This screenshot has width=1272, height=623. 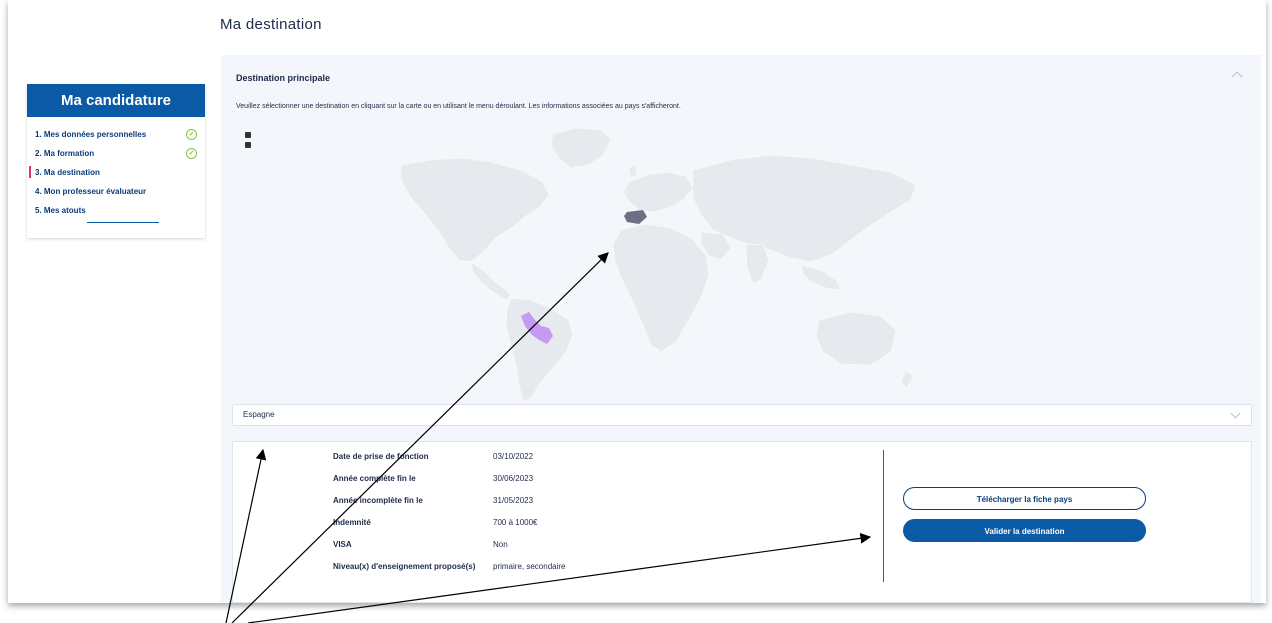 What do you see at coordinates (513, 500) in the screenshot?
I see `info-value: 31/05/2023` at bounding box center [513, 500].